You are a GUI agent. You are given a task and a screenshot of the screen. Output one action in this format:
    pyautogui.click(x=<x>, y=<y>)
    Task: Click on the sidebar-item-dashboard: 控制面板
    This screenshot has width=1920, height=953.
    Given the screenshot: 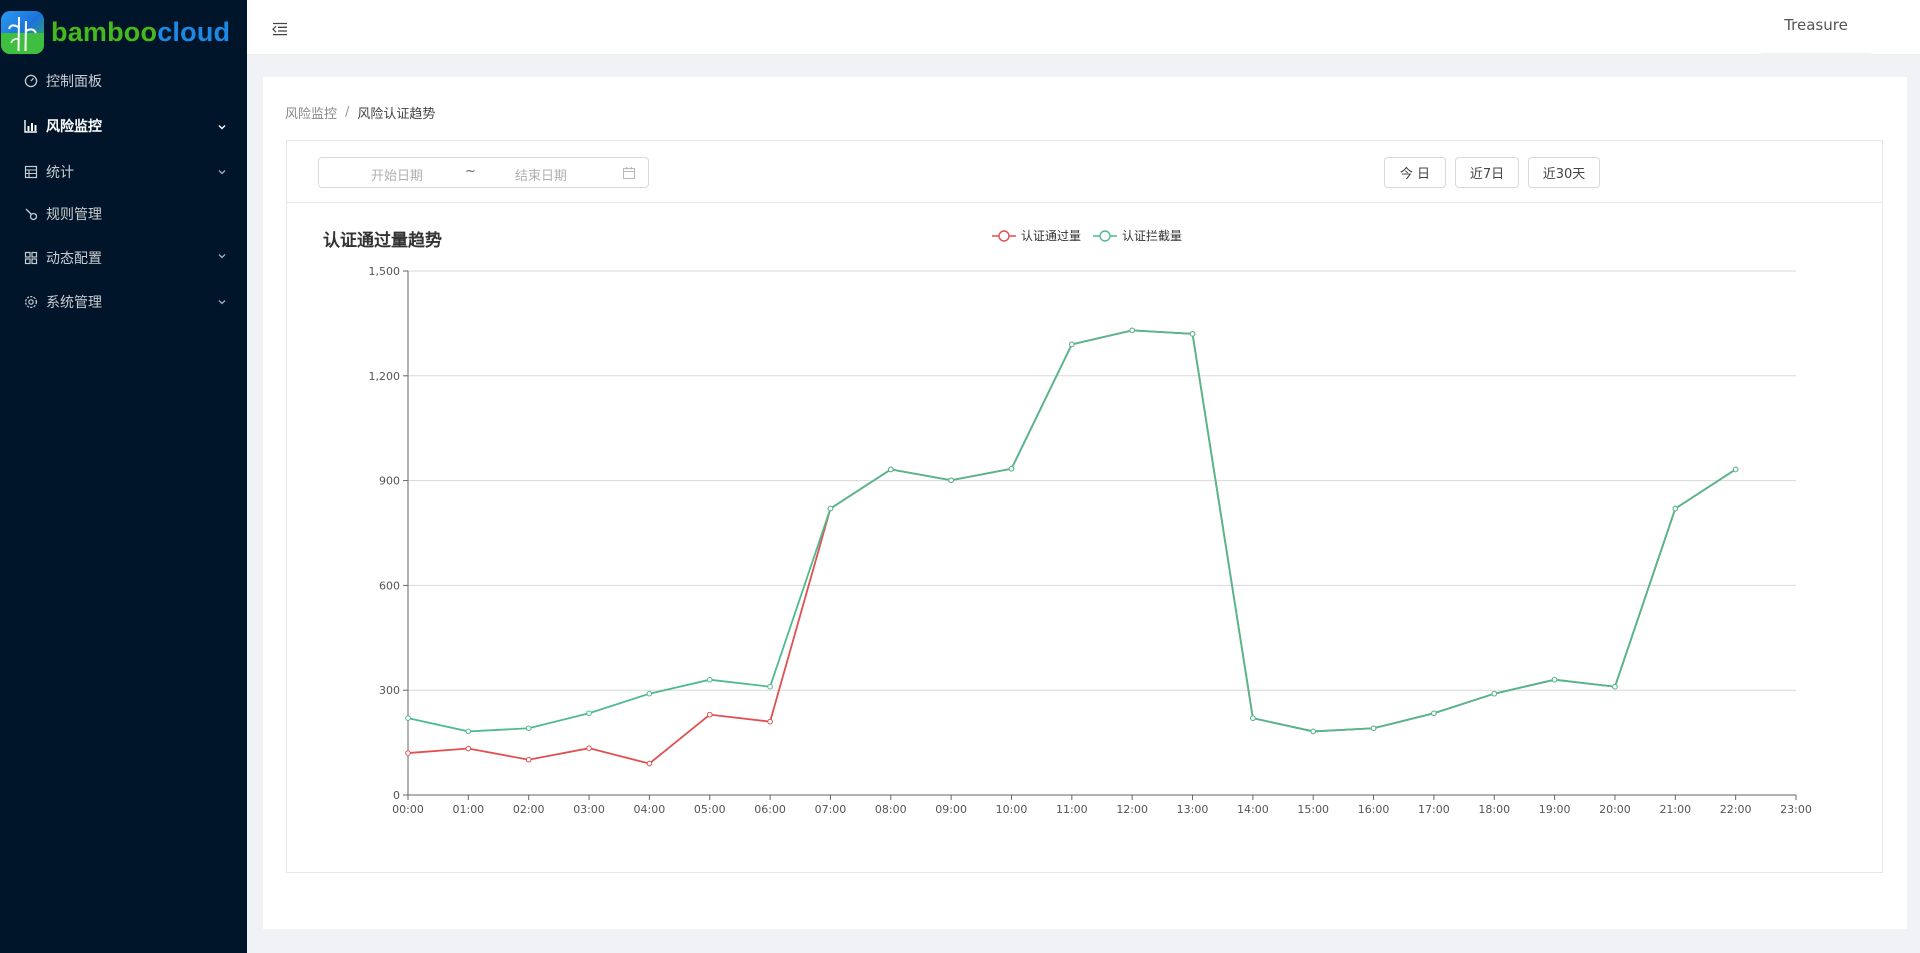 What is the action you would take?
    pyautogui.click(x=123, y=81)
    